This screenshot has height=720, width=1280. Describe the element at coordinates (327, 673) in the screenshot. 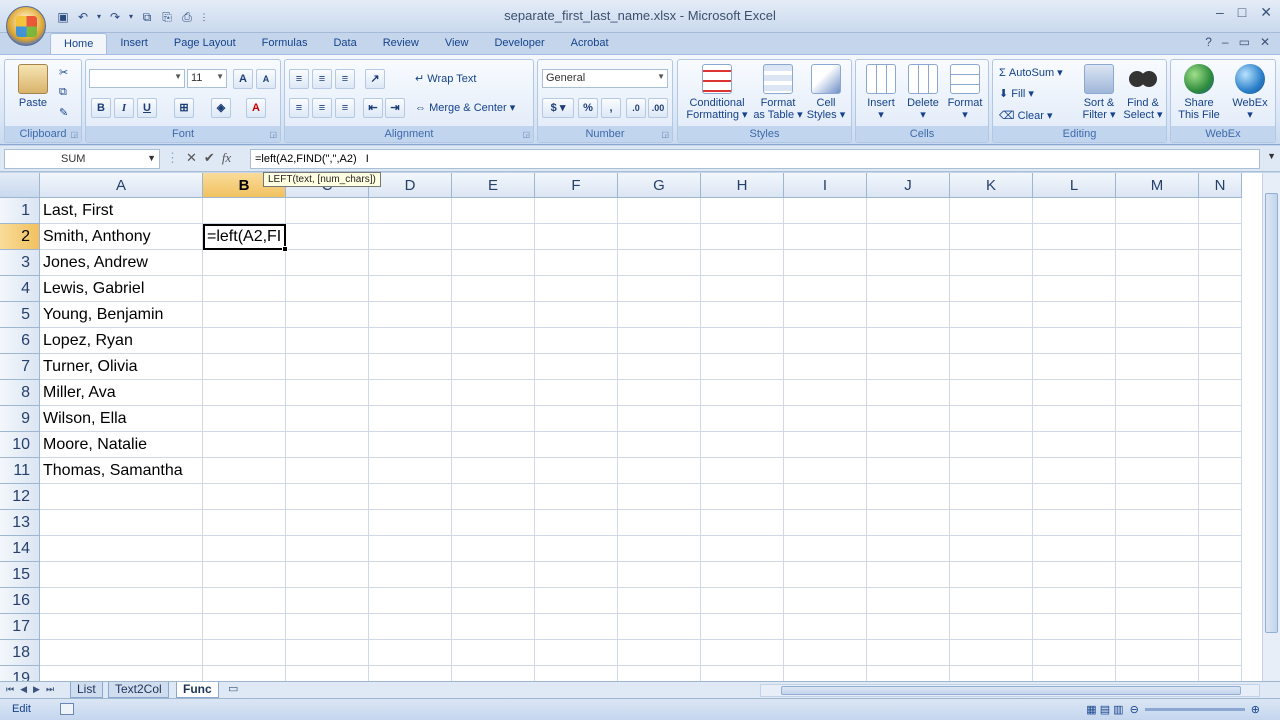

I see `cell-c19` at that location.